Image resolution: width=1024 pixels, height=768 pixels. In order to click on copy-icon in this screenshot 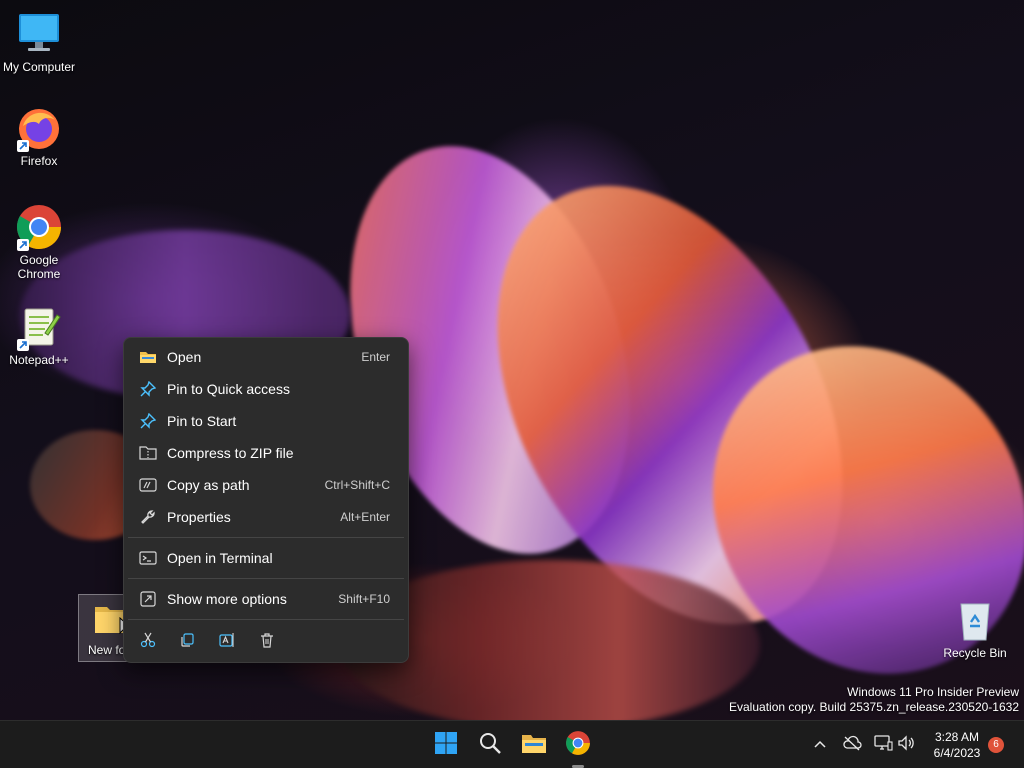, I will do `click(187, 642)`.